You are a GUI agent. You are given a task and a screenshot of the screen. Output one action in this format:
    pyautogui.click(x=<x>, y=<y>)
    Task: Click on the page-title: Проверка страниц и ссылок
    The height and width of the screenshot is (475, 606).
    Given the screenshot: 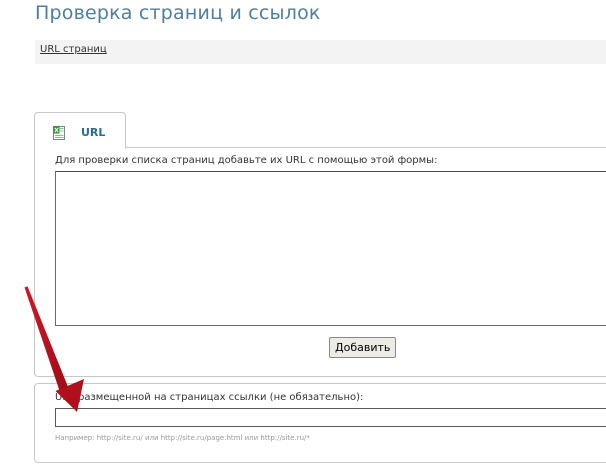 What is the action you would take?
    pyautogui.click(x=178, y=13)
    